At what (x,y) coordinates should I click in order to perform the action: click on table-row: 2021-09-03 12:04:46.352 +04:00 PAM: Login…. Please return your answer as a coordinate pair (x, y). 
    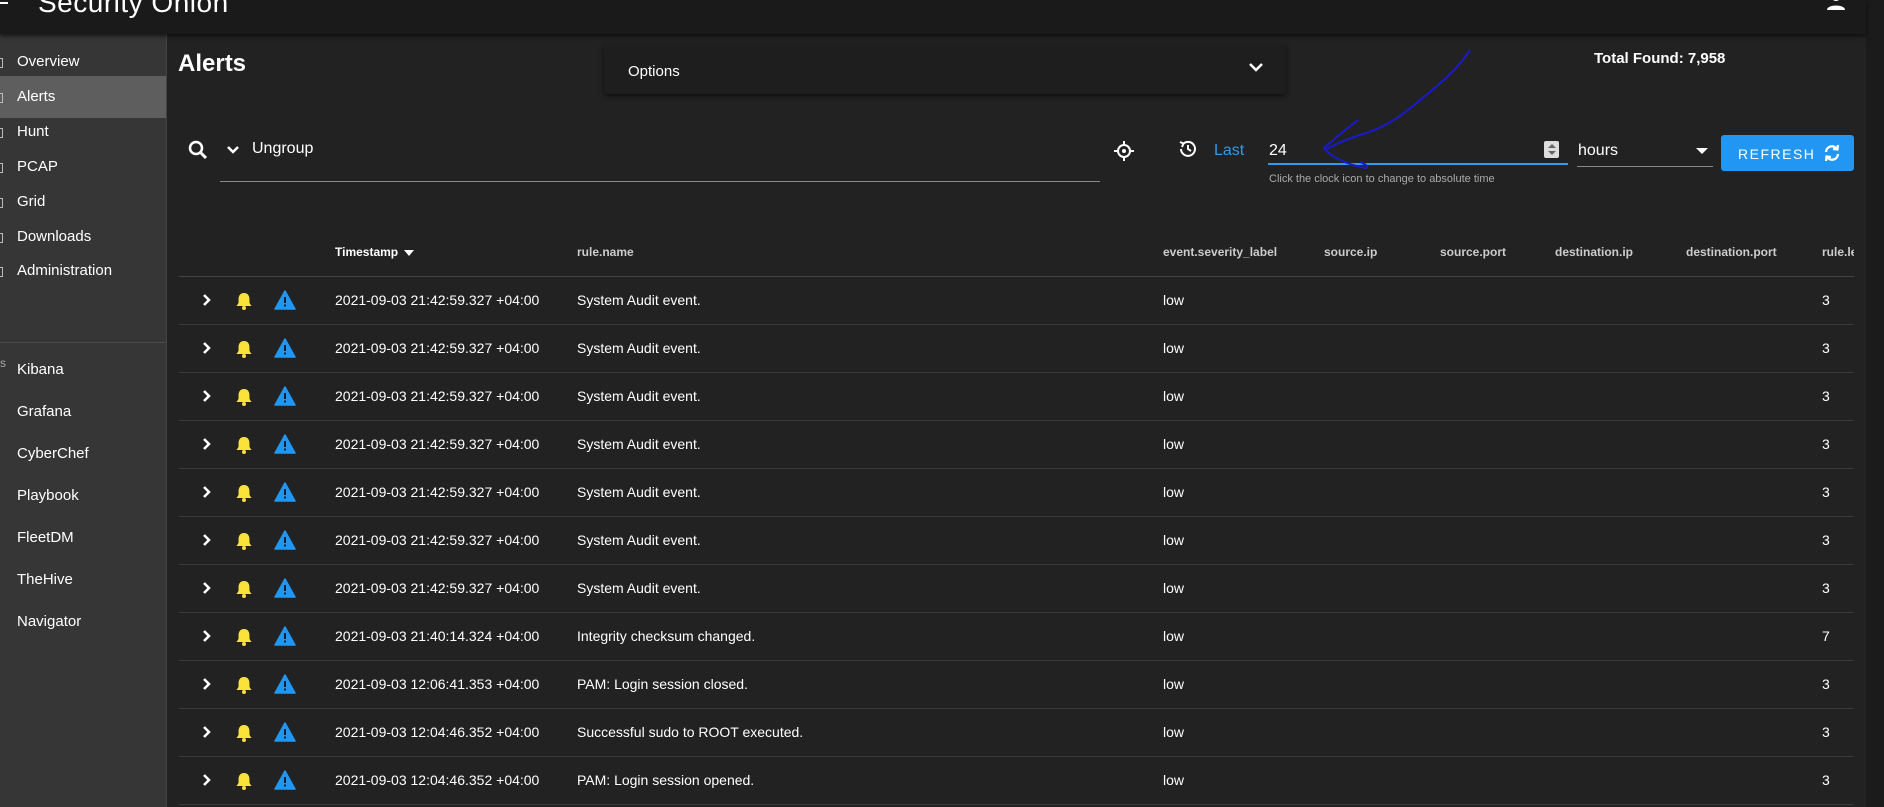
    Looking at the image, I should click on (1016, 781).